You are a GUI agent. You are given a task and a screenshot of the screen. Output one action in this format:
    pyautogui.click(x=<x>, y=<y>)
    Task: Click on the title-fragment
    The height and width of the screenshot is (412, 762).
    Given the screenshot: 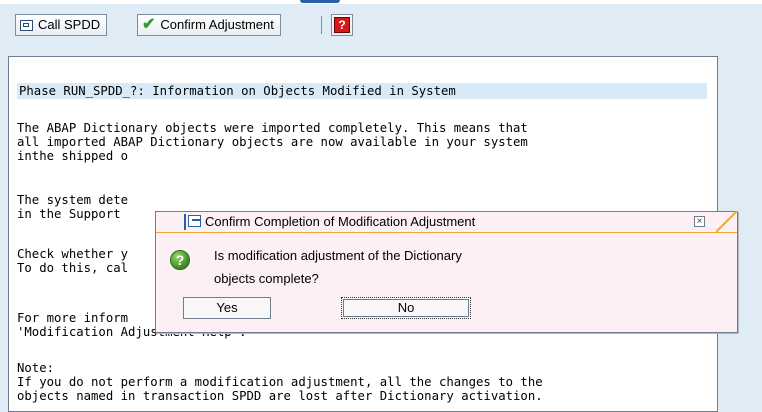 What is the action you would take?
    pyautogui.click(x=320, y=1)
    